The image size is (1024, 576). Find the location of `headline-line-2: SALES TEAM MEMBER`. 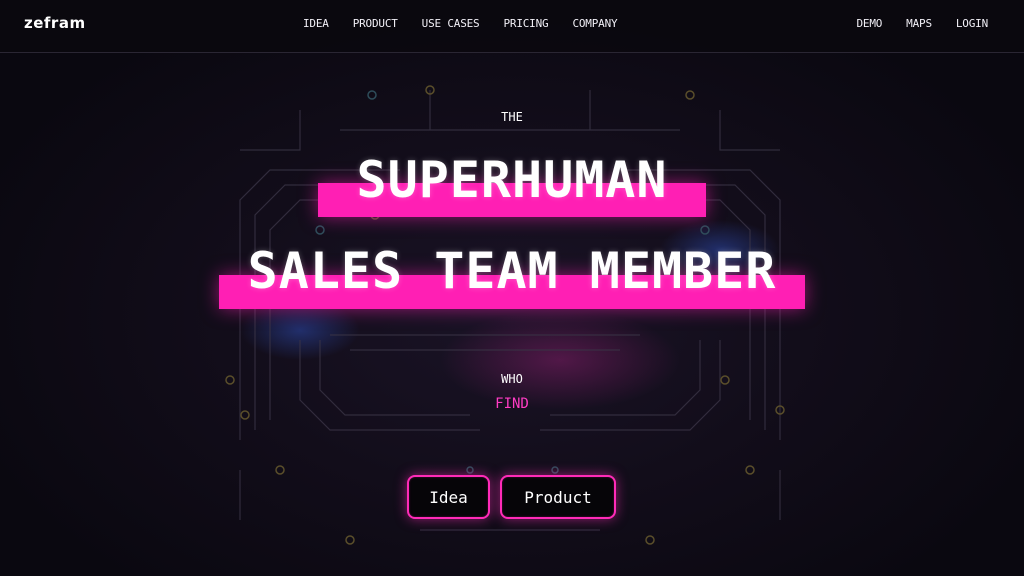

headline-line-2: SALES TEAM MEMBER is located at coordinates (512, 277).